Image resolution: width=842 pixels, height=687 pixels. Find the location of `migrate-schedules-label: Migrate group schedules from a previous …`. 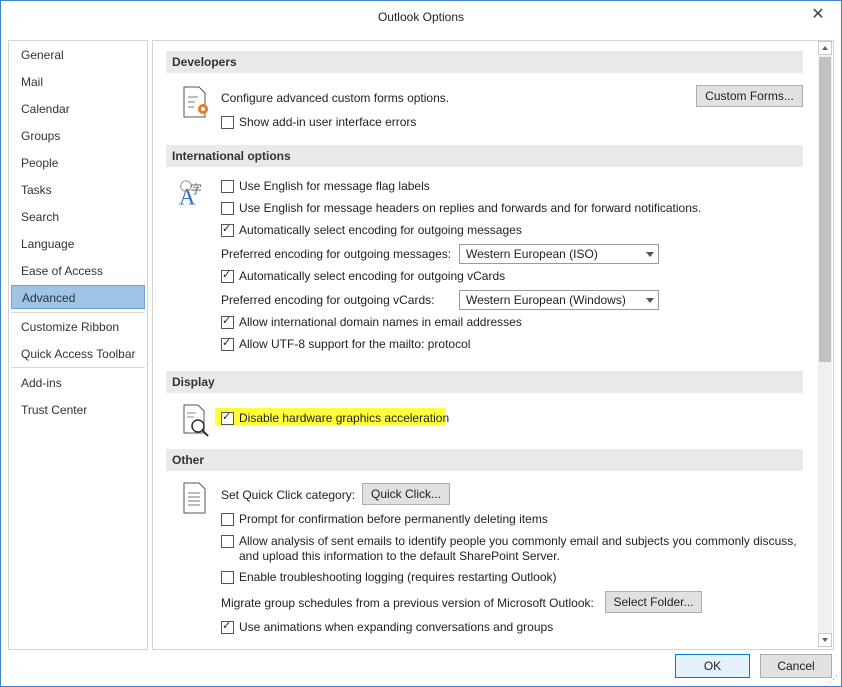

migrate-schedules-label: Migrate group schedules from a previous … is located at coordinates (407, 603).